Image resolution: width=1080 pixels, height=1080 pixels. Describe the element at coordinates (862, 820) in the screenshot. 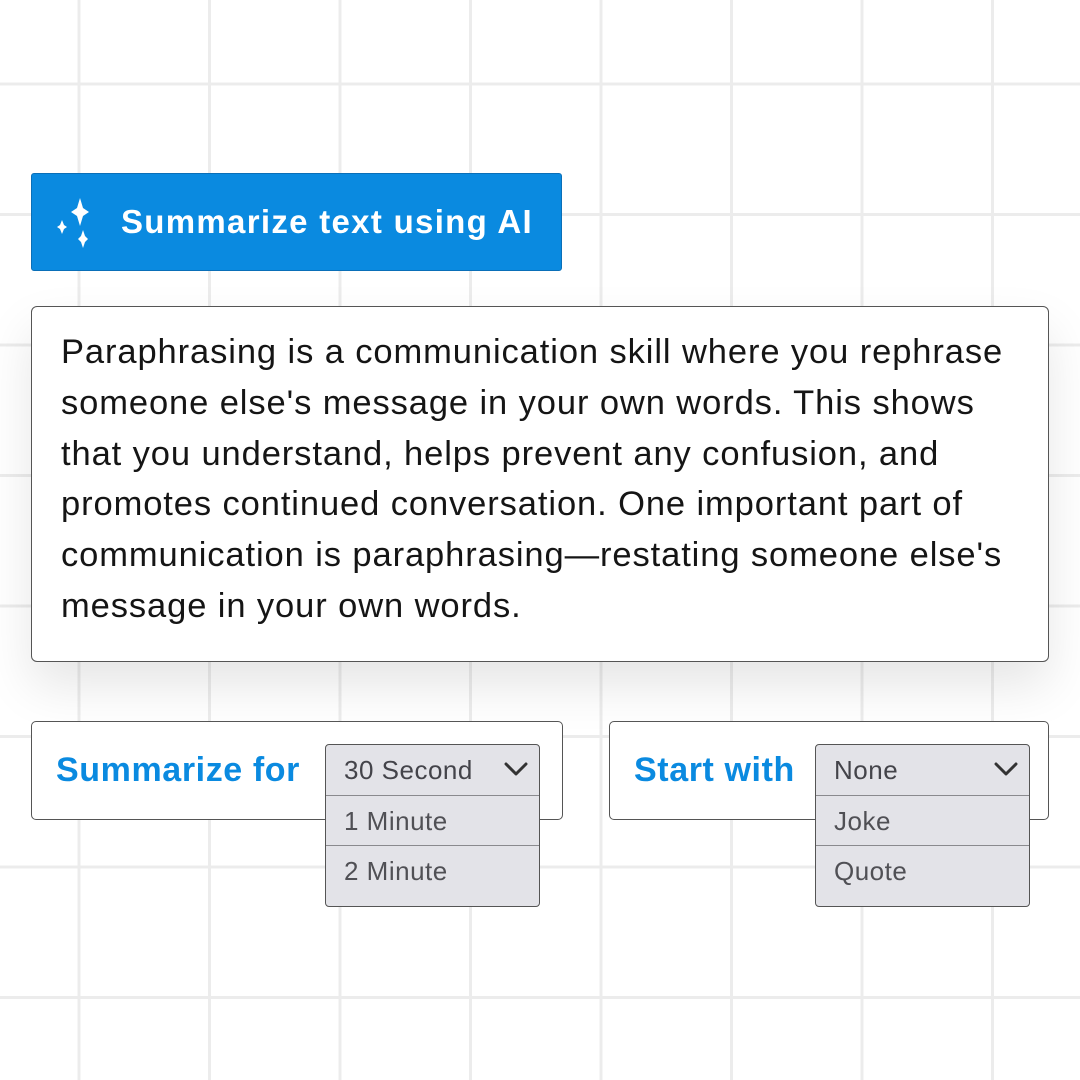

I see `option-label: Joke` at that location.